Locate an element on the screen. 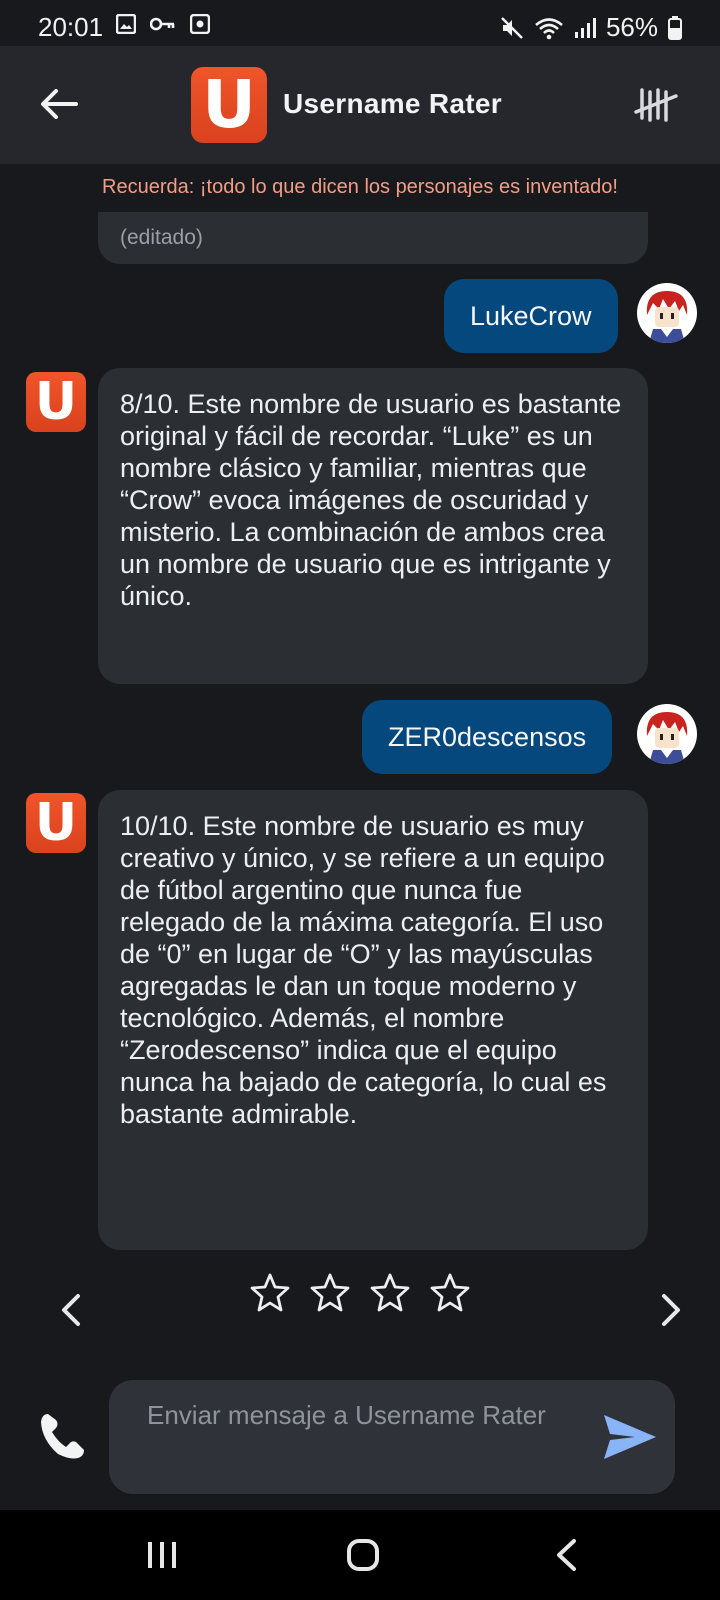 Image resolution: width=720 pixels, height=1600 pixels. app-bar: U Username Rater is located at coordinates (360, 105).